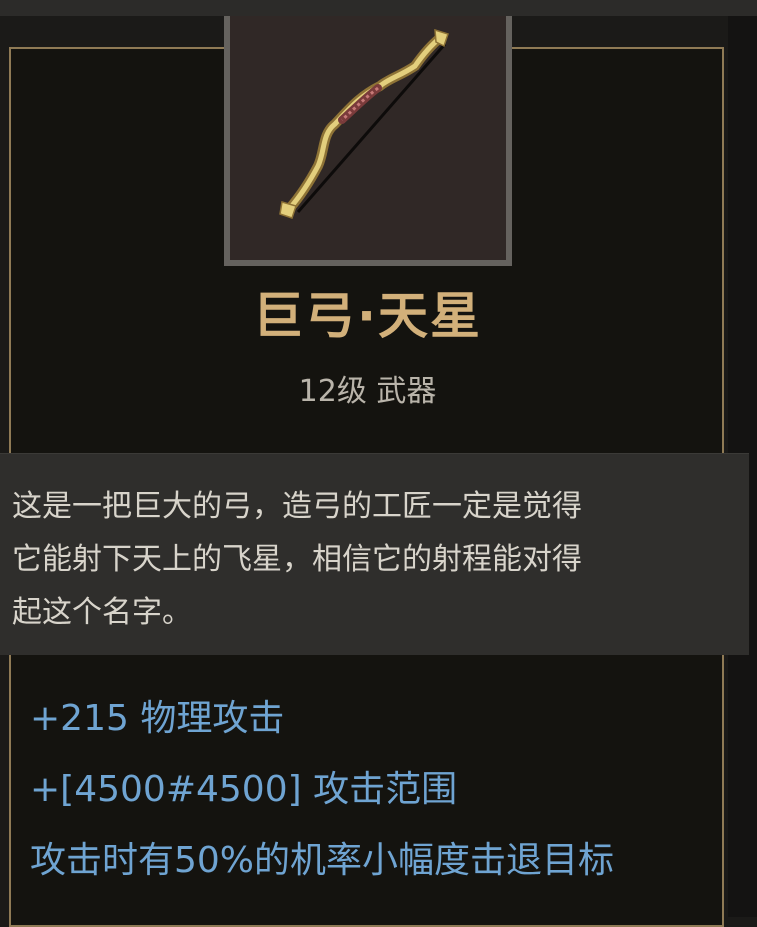  Describe the element at coordinates (244, 789) in the screenshot. I see `stat-attack-range: +[4500#4500] 攻击范围` at that location.